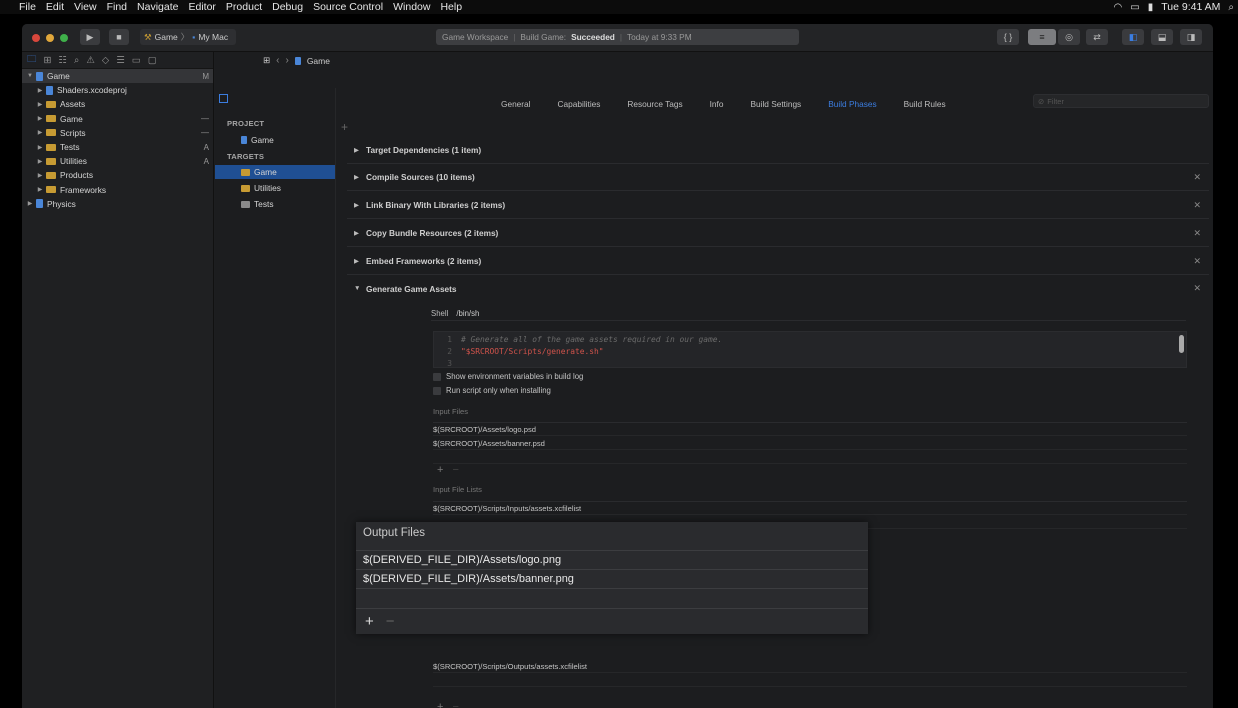  I want to click on tab-info: Info, so click(717, 104).